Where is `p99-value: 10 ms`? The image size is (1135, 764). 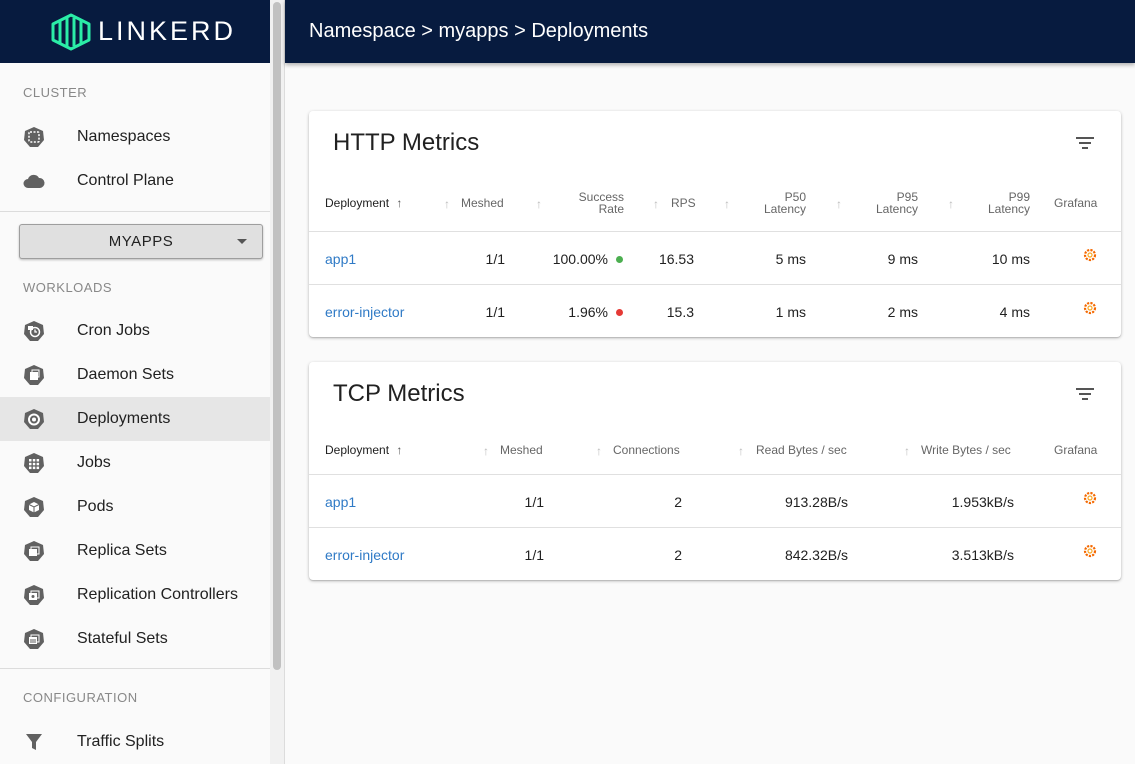
p99-value: 10 ms is located at coordinates (1010, 259).